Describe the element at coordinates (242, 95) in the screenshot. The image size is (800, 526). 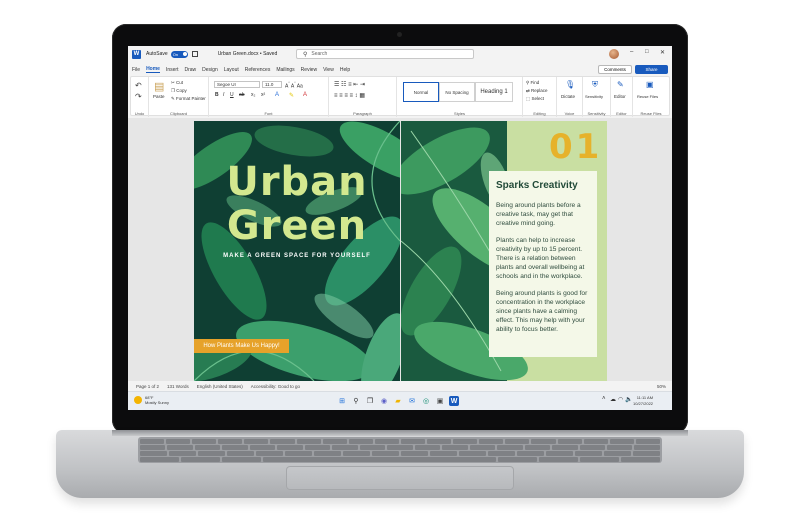
I see `strikethrough-button: ab` at that location.